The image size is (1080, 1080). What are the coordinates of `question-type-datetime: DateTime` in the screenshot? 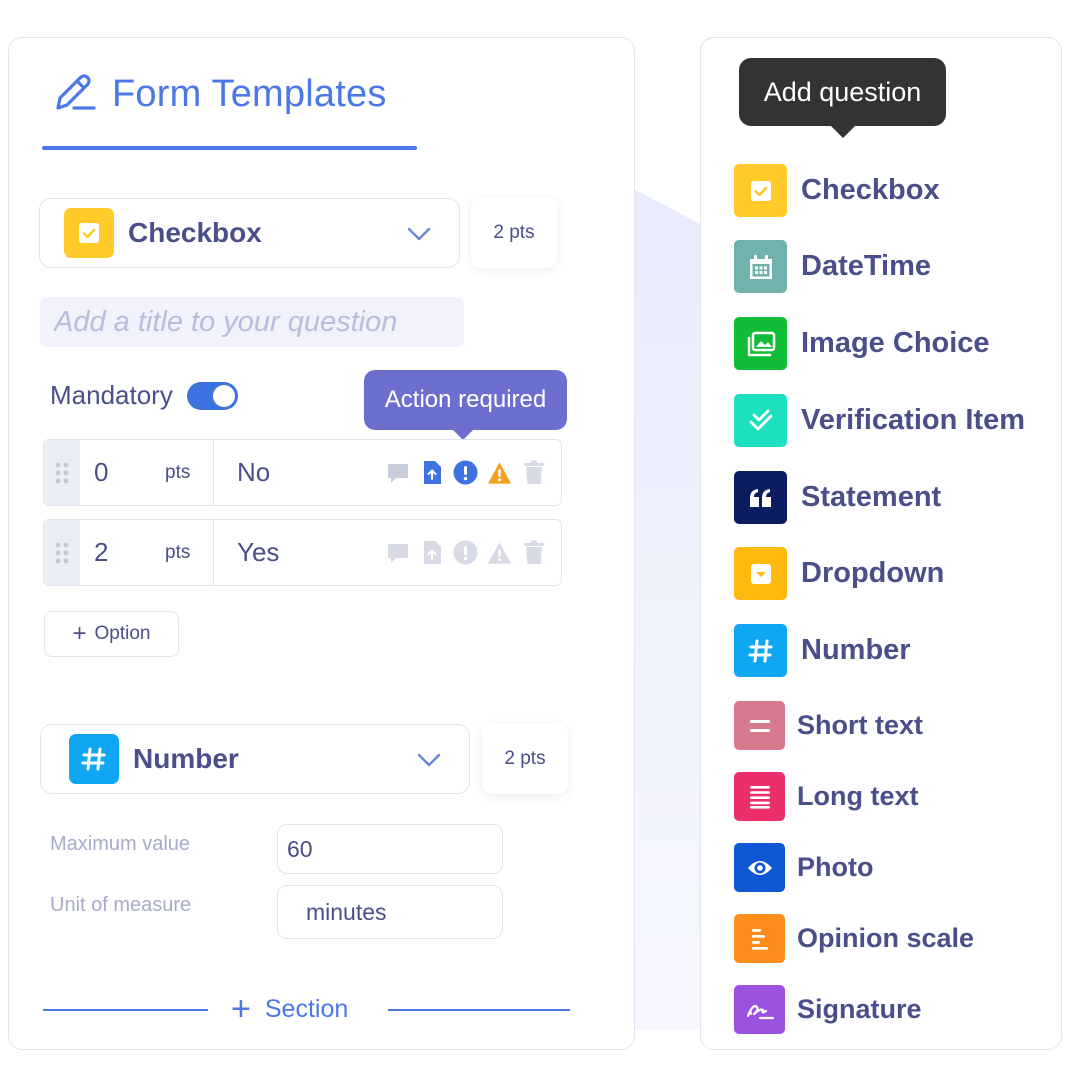 It's located at (832, 266).